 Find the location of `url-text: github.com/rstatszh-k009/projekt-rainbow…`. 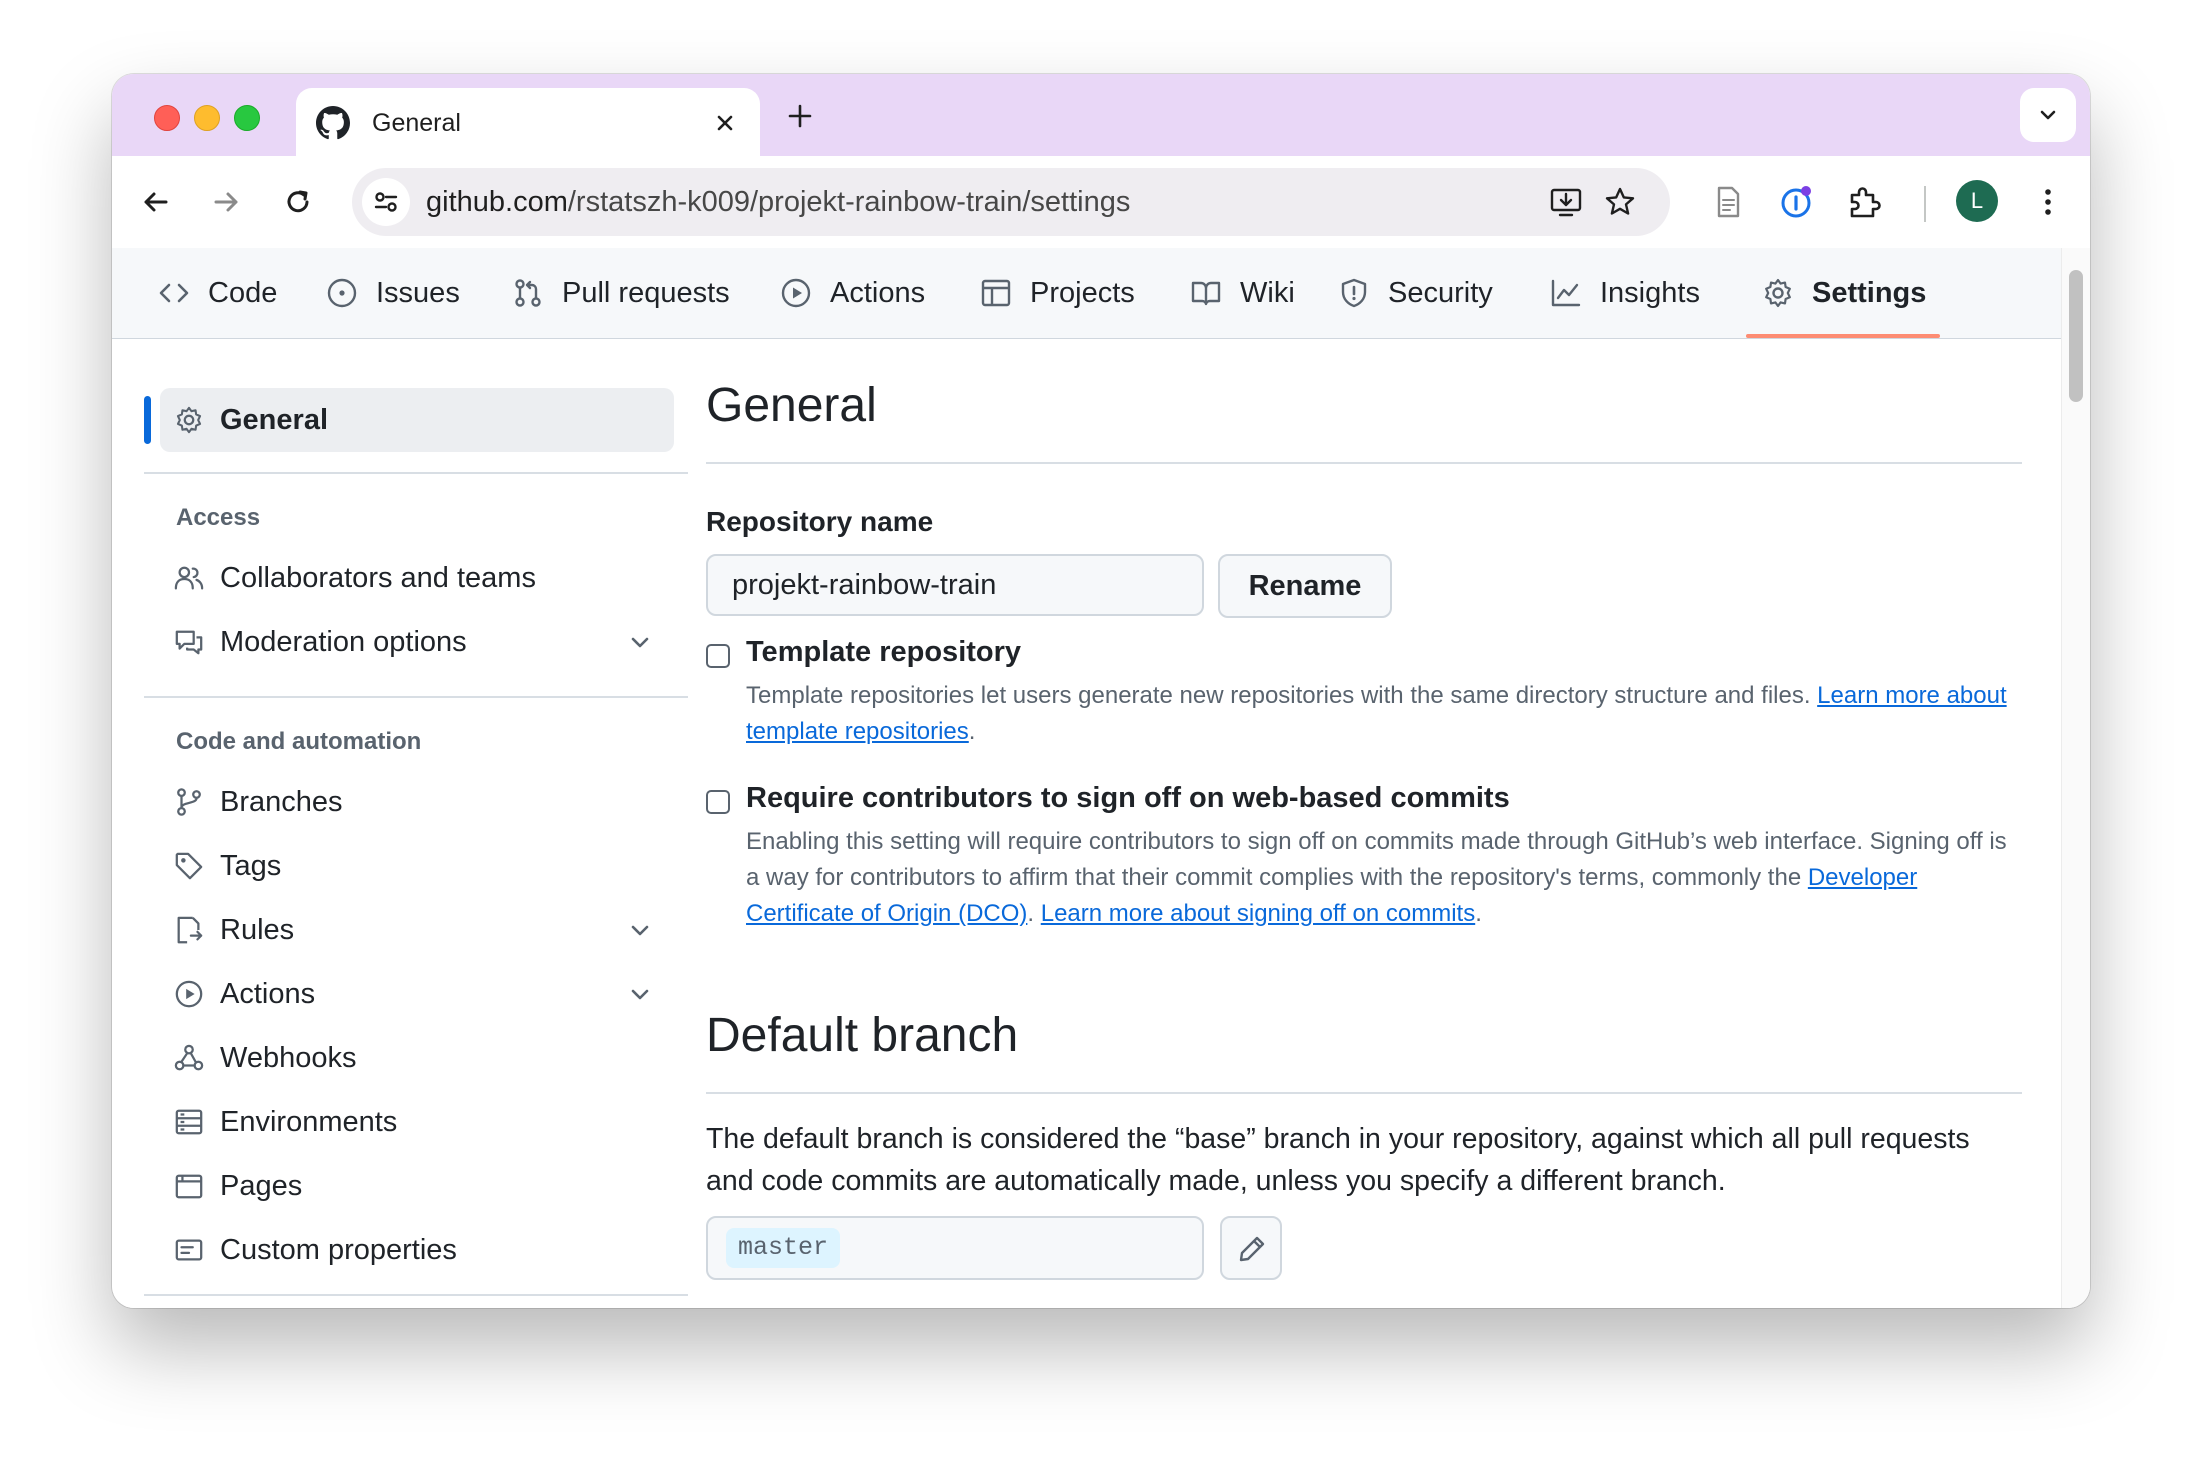

url-text: github.com/rstatszh-k009/projekt-rainbow… is located at coordinates (778, 202).